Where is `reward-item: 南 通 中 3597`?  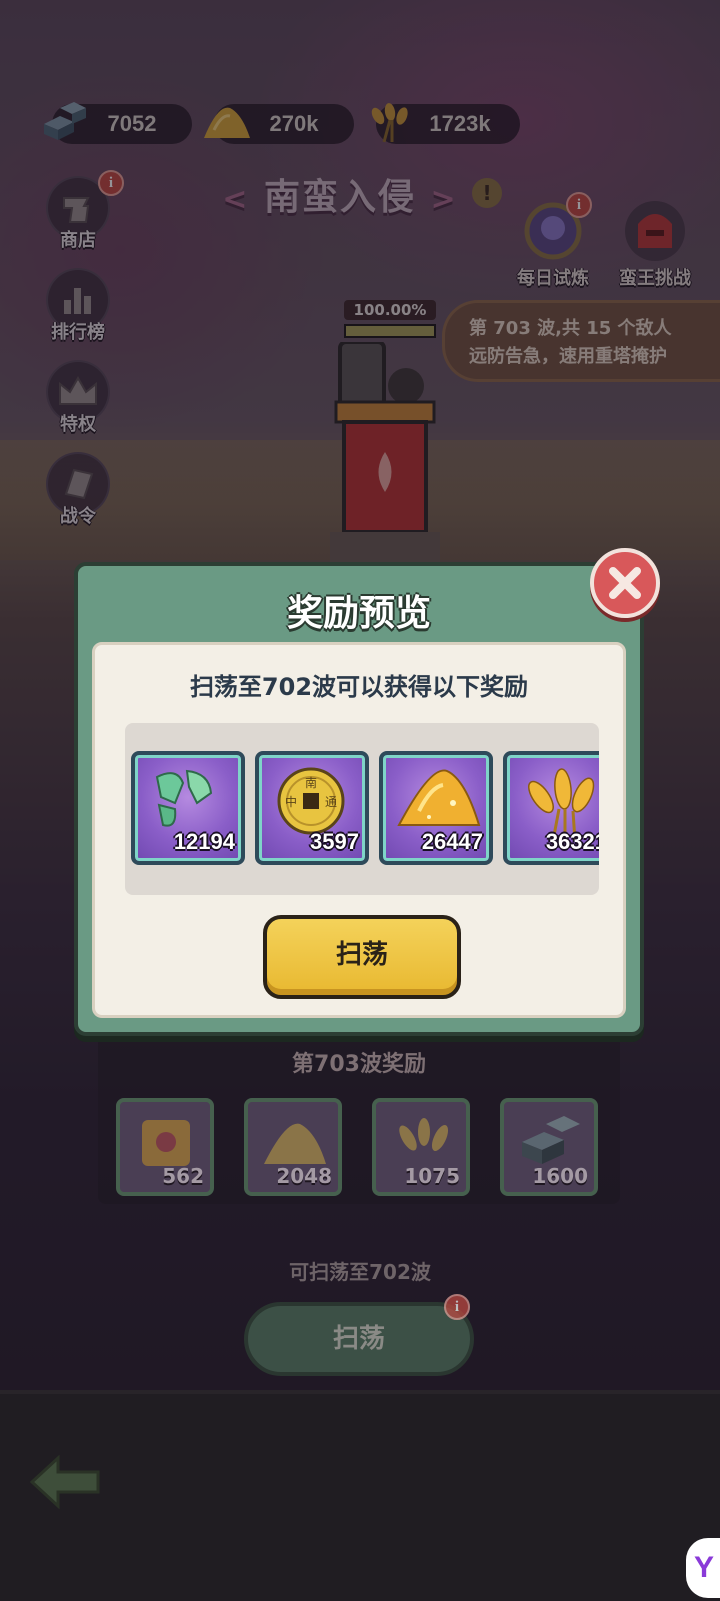 reward-item: 南 通 中 3597 is located at coordinates (312, 808).